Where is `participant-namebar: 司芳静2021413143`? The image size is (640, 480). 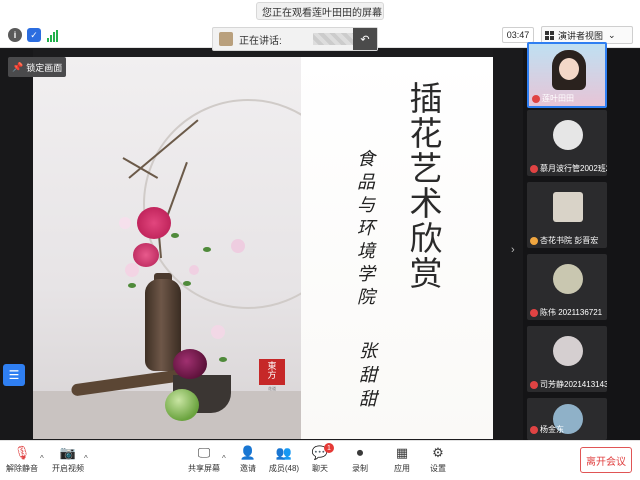 participant-namebar: 司芳静2021413143 is located at coordinates (567, 384).